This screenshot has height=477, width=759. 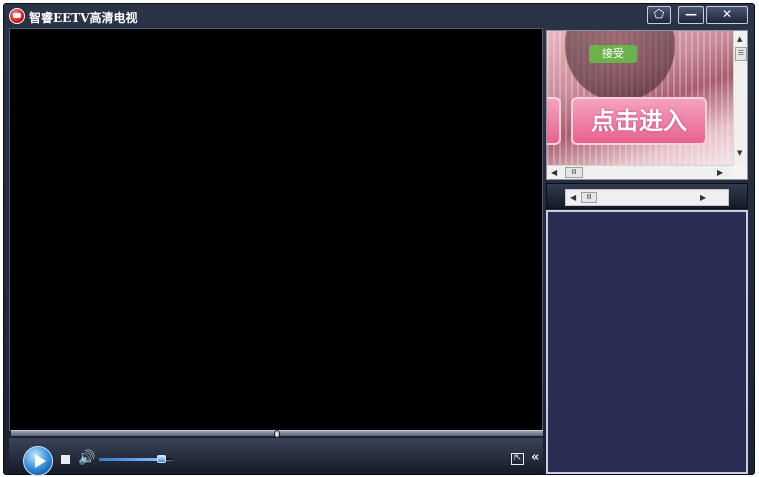 I want to click on skin-button: ⬠, so click(x=659, y=15).